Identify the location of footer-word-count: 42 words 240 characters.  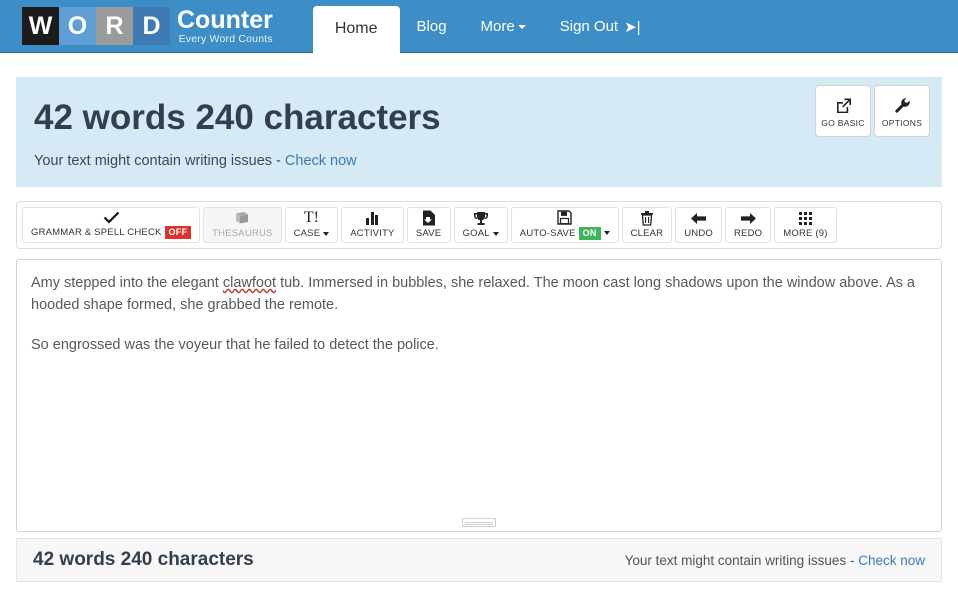
(143, 559).